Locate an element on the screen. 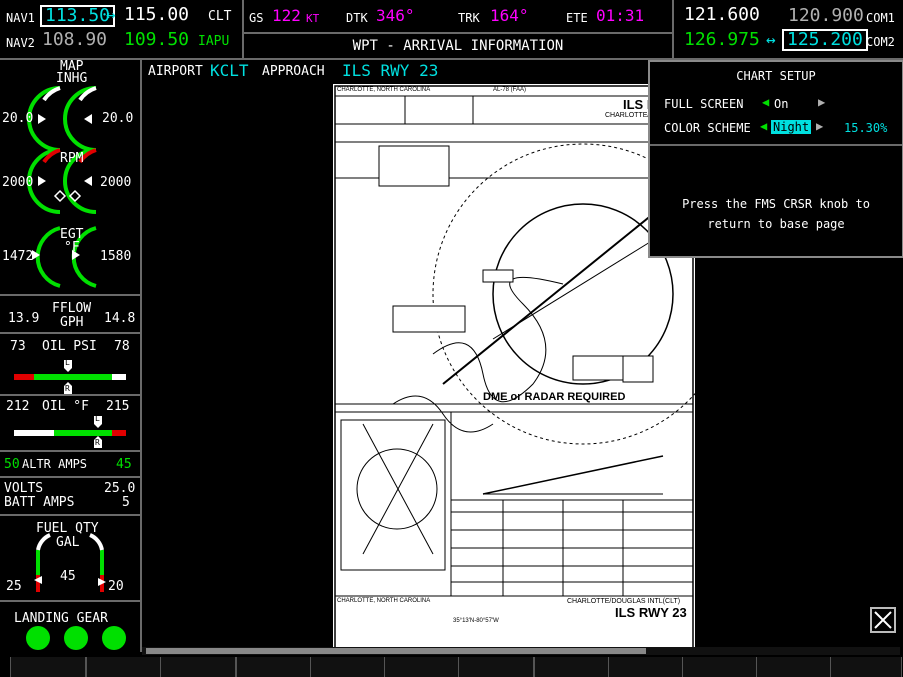 This screenshot has height=677, width=903. egt-left-value: 1472 is located at coordinates (18, 256).